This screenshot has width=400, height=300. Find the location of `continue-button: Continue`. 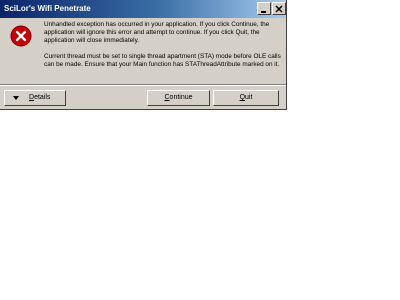

continue-button: Continue is located at coordinates (178, 98).